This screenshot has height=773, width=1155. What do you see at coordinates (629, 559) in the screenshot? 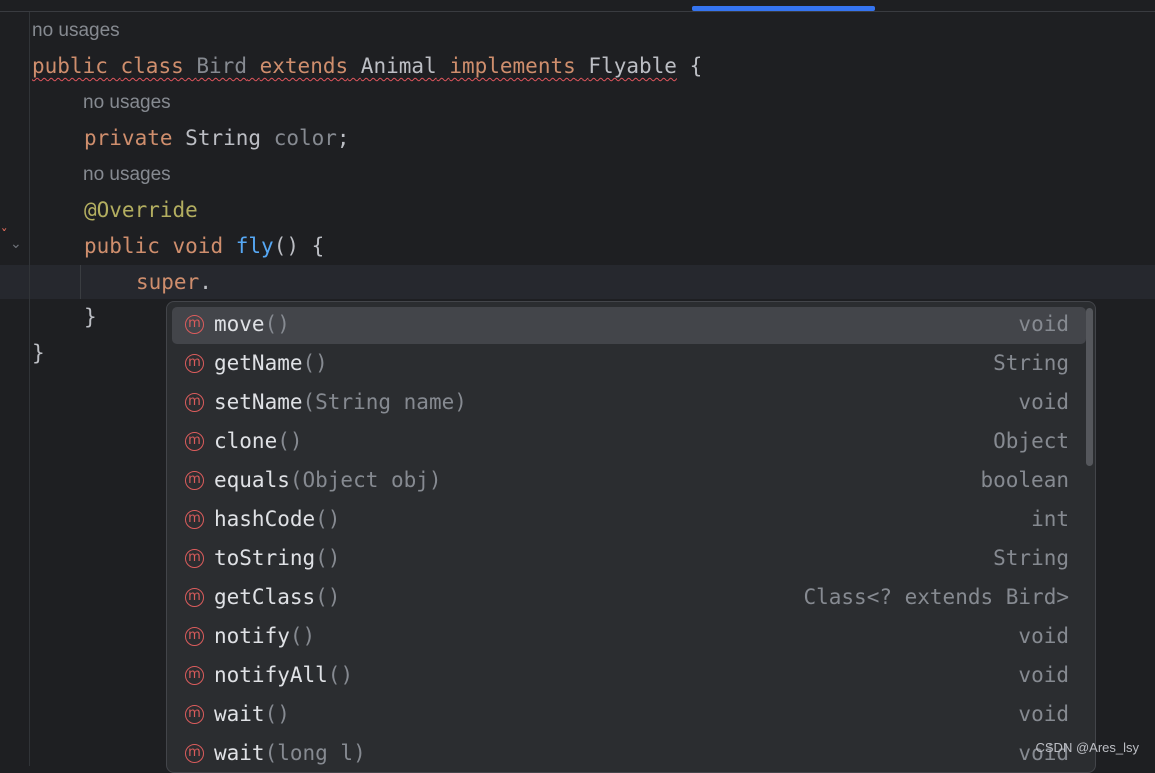
I see `completion-item: m toString() String` at bounding box center [629, 559].